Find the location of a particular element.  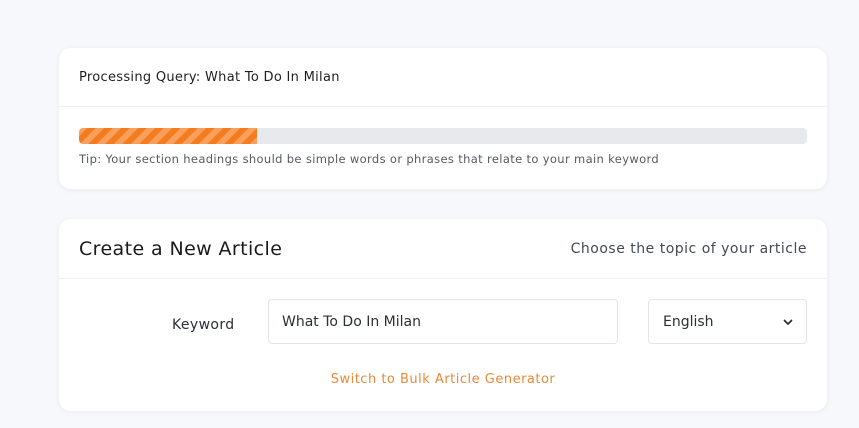

chevron-down-icon is located at coordinates (788, 322).